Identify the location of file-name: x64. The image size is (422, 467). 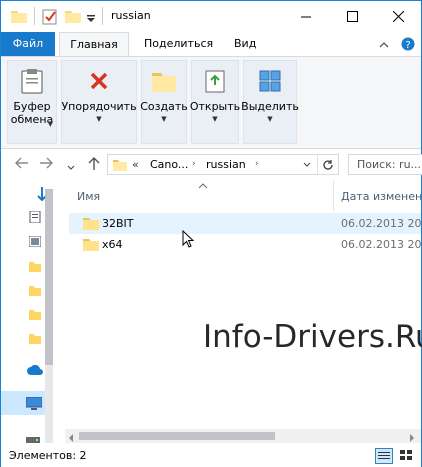
(112, 244).